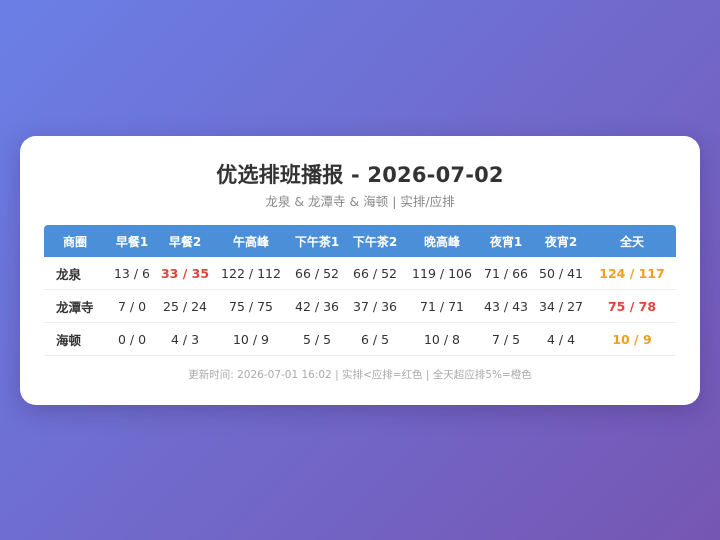 The width and height of the screenshot is (720, 540). Describe the element at coordinates (632, 273) in the screenshot. I see `cell-full-day: 124 / 117` at that location.